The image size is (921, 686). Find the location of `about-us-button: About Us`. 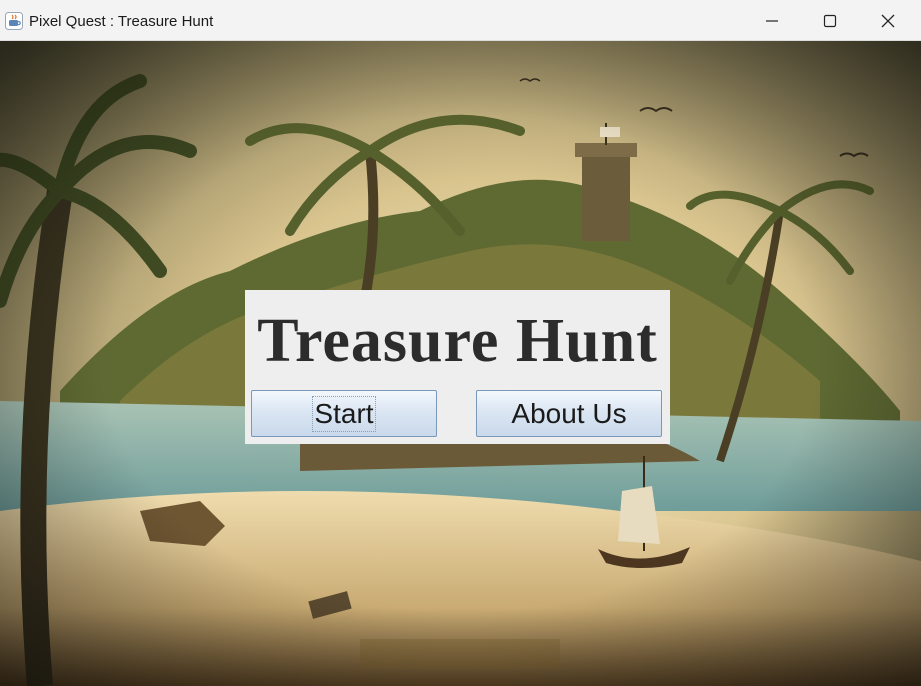

about-us-button: About Us is located at coordinates (569, 413).